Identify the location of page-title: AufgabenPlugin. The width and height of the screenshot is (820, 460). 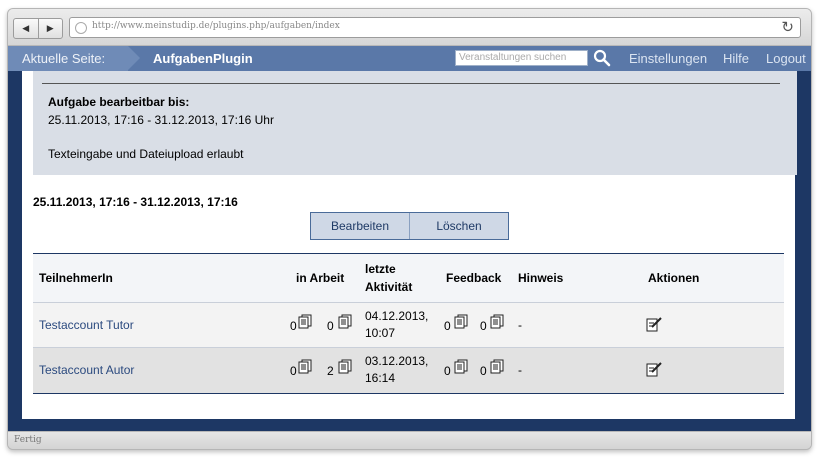
(203, 58).